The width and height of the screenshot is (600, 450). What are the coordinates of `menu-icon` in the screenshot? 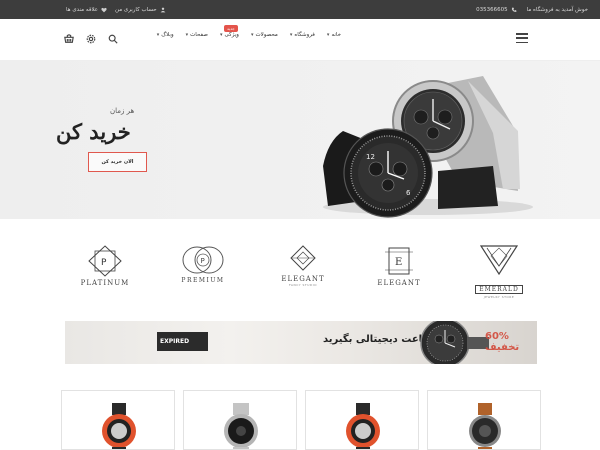 It's located at (522, 38).